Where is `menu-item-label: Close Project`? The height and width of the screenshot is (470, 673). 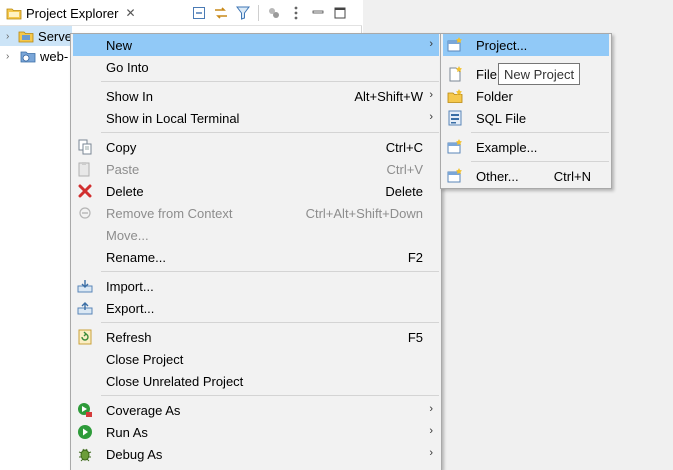 menu-item-label: Close Project is located at coordinates (145, 359).